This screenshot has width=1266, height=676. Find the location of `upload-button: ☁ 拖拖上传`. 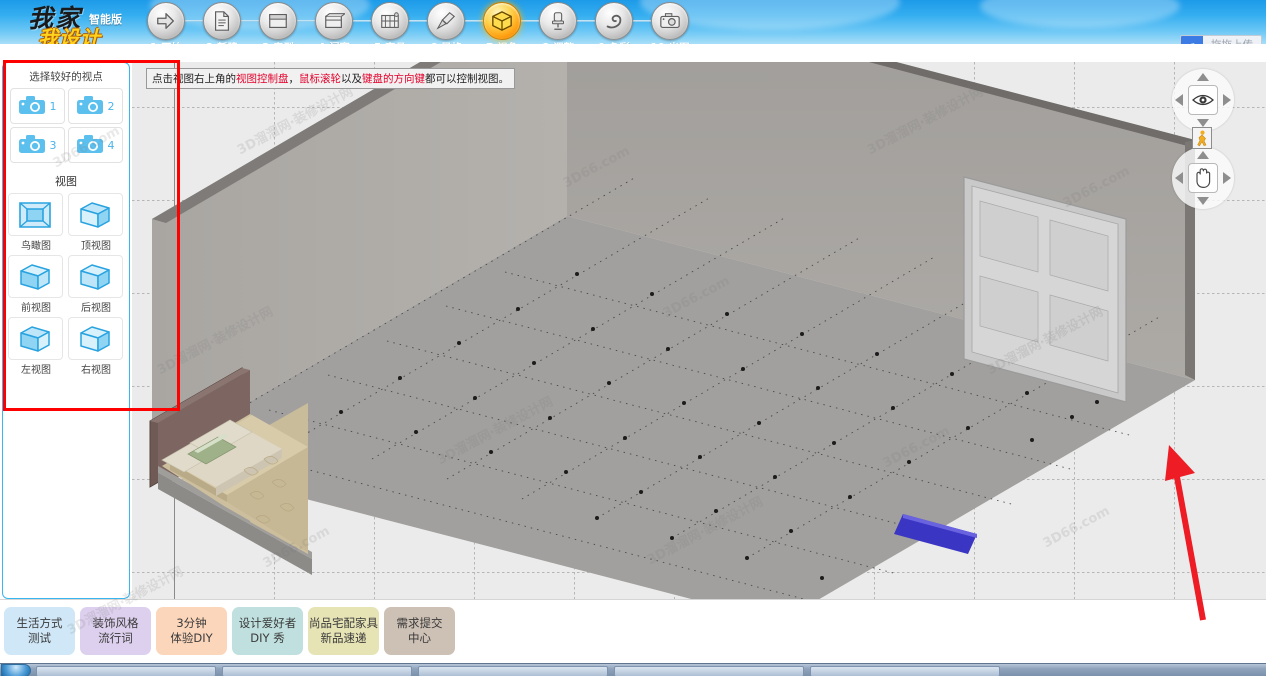

upload-button: ☁ 拖拖上传 is located at coordinates (1221, 39).